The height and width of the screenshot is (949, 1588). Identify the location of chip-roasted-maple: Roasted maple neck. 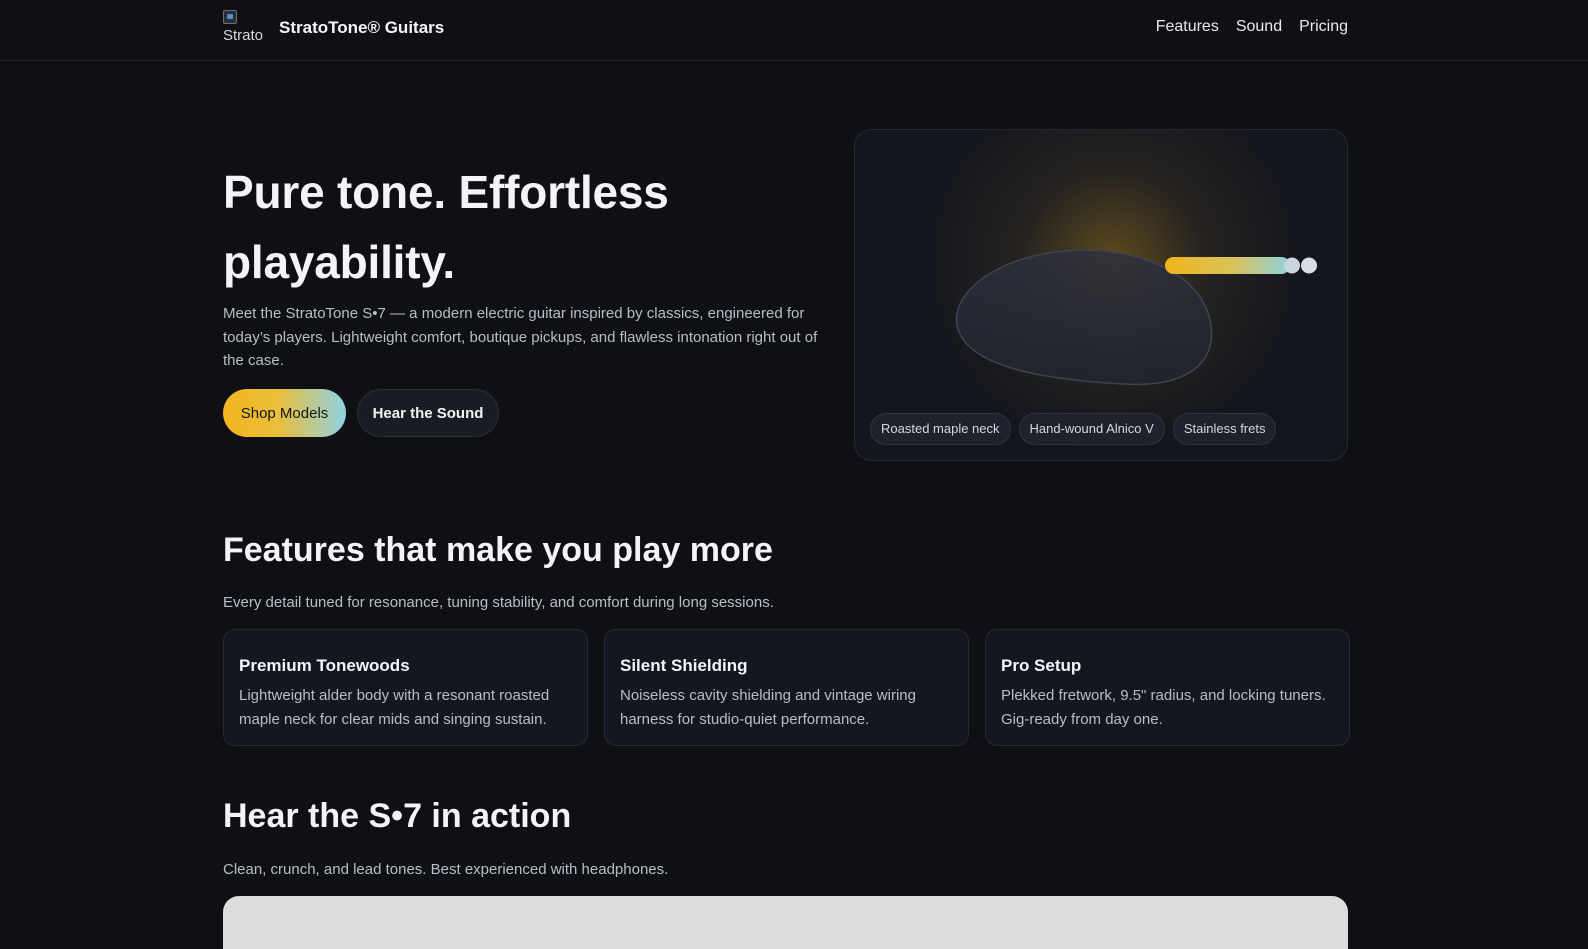
(940, 429).